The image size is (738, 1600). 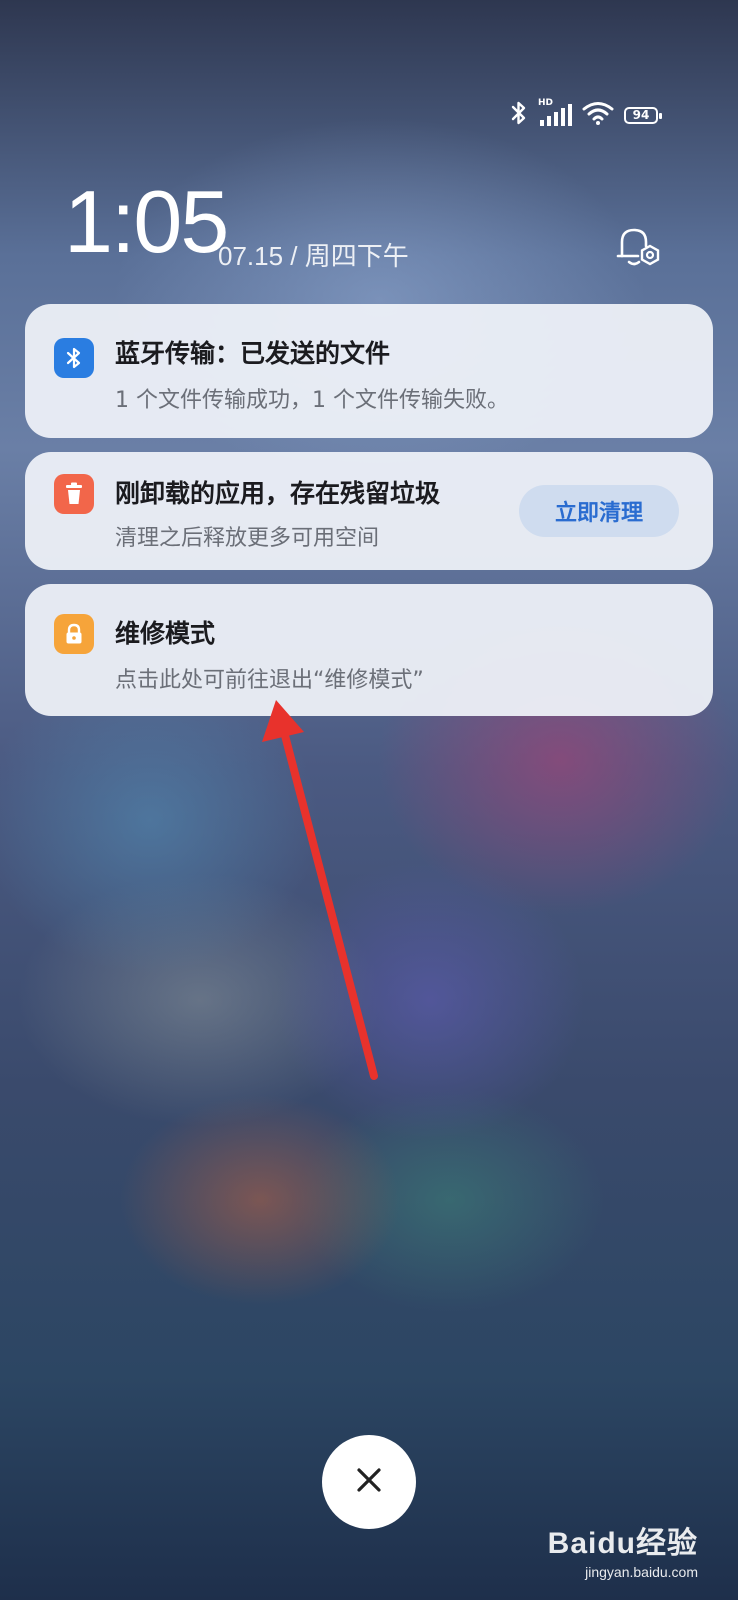 I want to click on notification-title: 维修模式, so click(x=165, y=633).